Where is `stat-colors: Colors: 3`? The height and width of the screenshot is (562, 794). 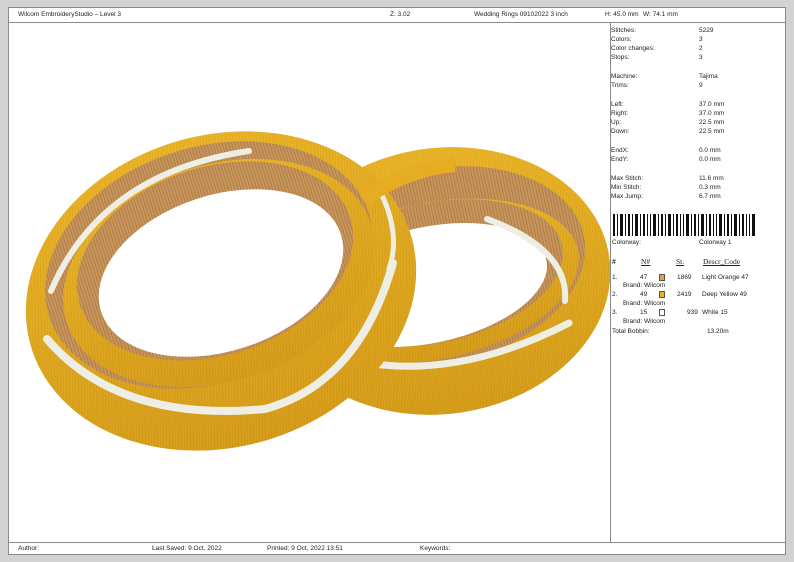
stat-colors: Colors: 3 is located at coordinates (657, 39).